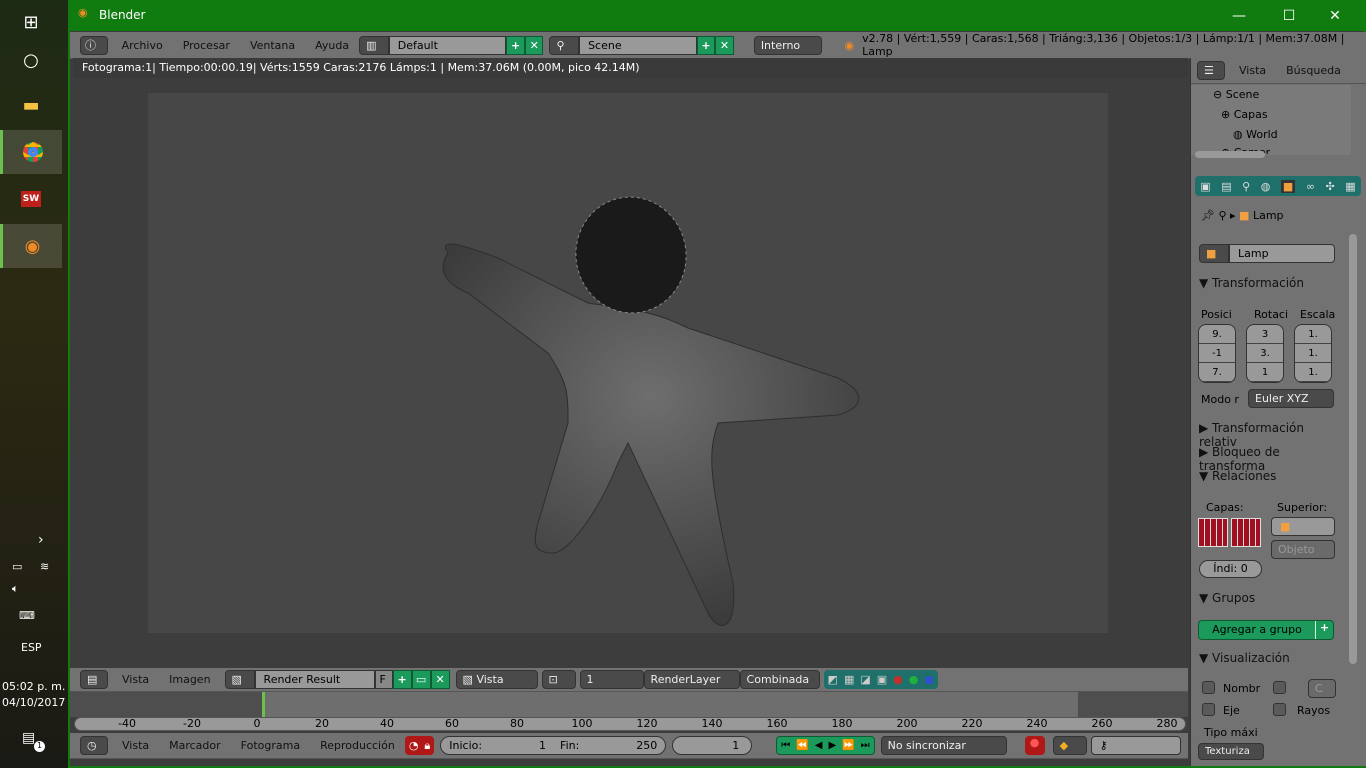 This screenshot has height=768, width=1366. What do you see at coordinates (1266, 630) in the screenshot?
I see `add-to-group-button: Agregar a grupo +` at bounding box center [1266, 630].